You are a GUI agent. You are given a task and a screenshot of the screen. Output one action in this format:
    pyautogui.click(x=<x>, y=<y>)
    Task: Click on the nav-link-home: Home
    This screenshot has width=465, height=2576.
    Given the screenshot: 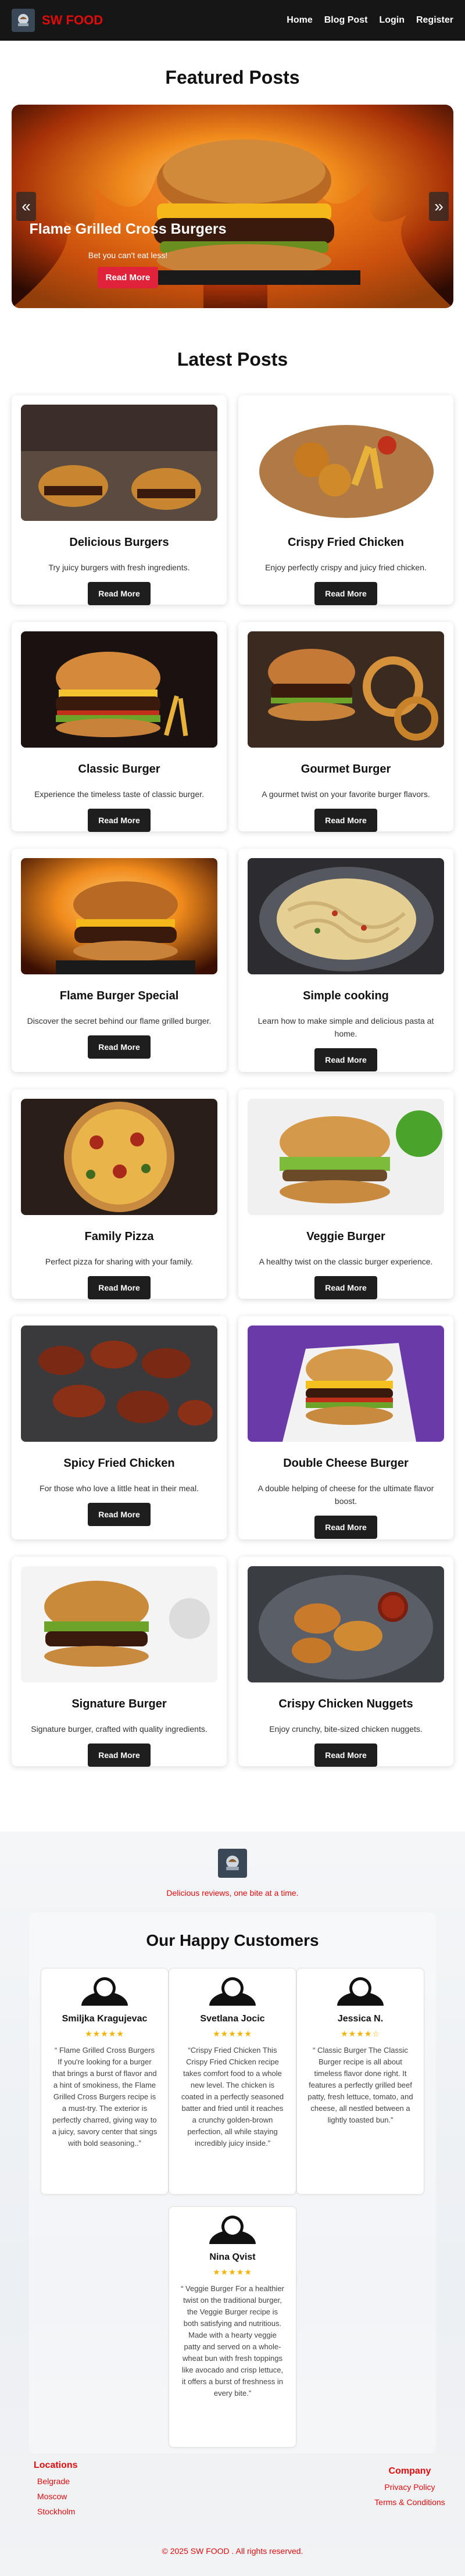 What is the action you would take?
    pyautogui.click(x=299, y=20)
    